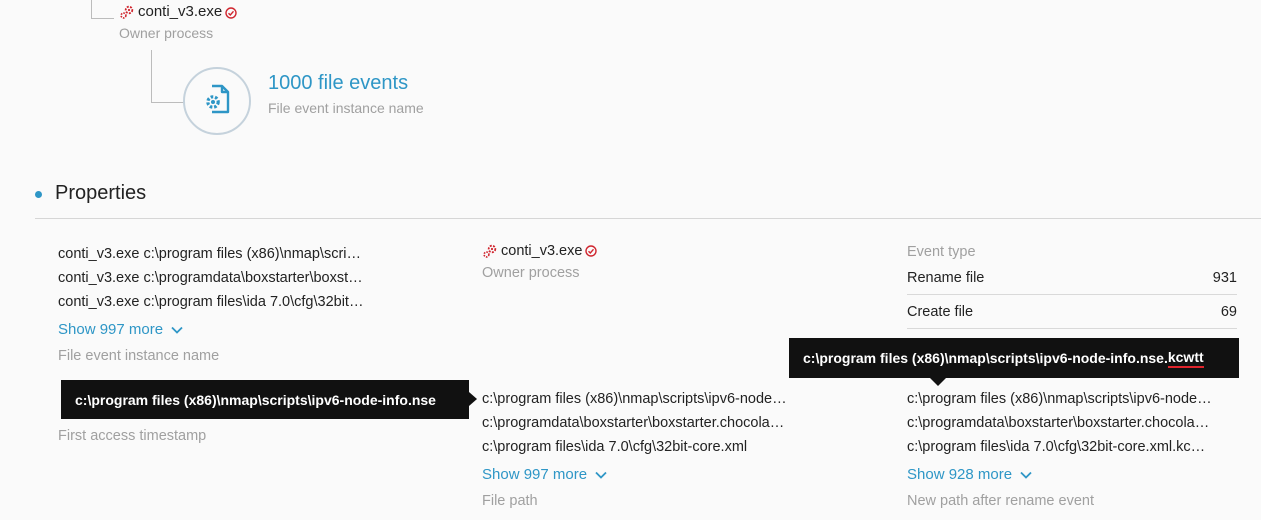 The width and height of the screenshot is (1261, 520). What do you see at coordinates (940, 312) in the screenshot?
I see `event-type-name: Create file` at bounding box center [940, 312].